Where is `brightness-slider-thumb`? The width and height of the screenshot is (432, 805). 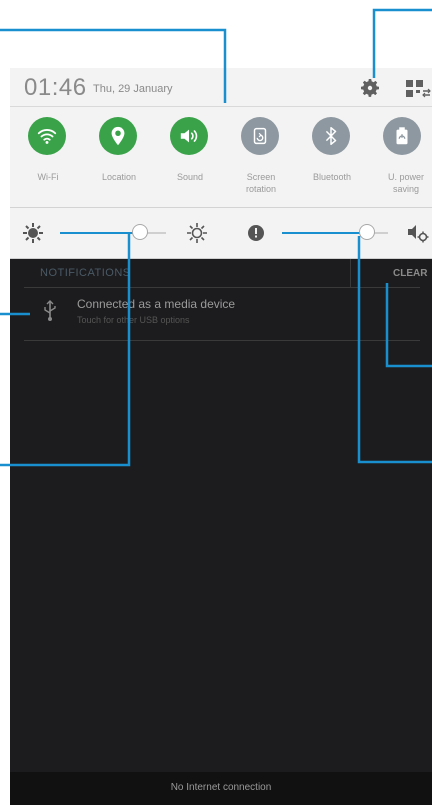 brightness-slider-thumb is located at coordinates (139, 232).